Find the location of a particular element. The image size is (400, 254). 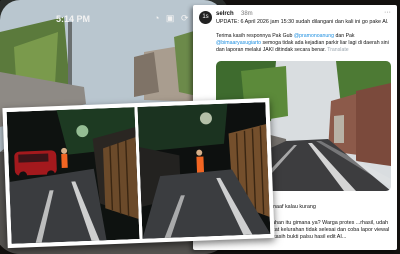

mention-link: @bimaaryasugiarto is located at coordinates (238, 43).